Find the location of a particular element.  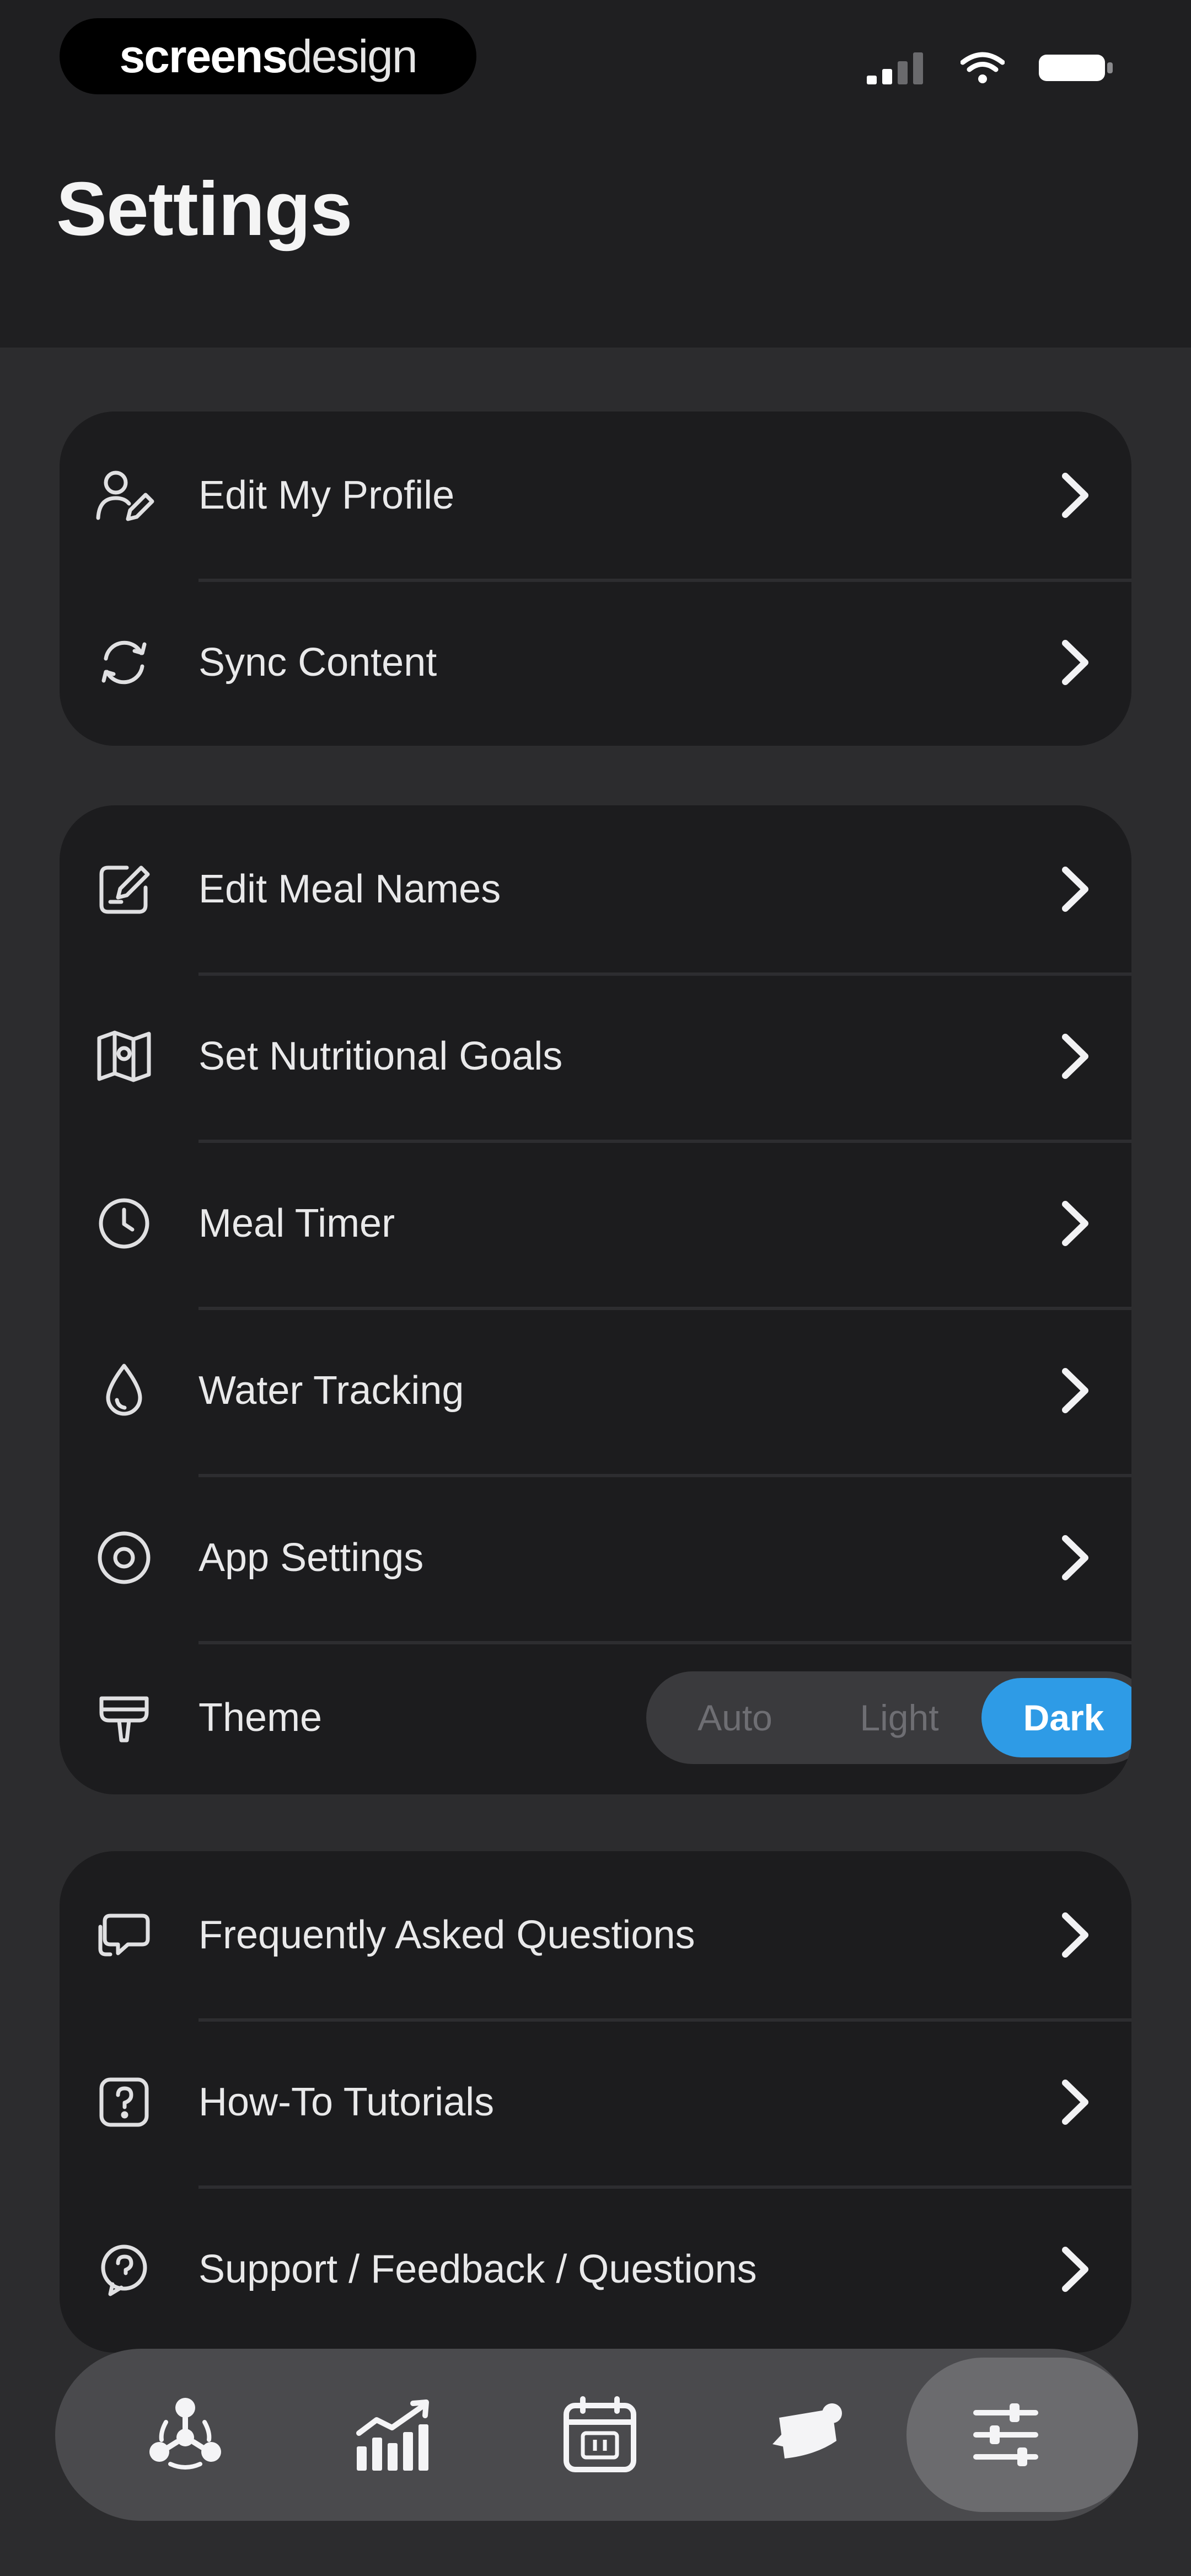

theme-option-light: Light is located at coordinates (899, 1717).